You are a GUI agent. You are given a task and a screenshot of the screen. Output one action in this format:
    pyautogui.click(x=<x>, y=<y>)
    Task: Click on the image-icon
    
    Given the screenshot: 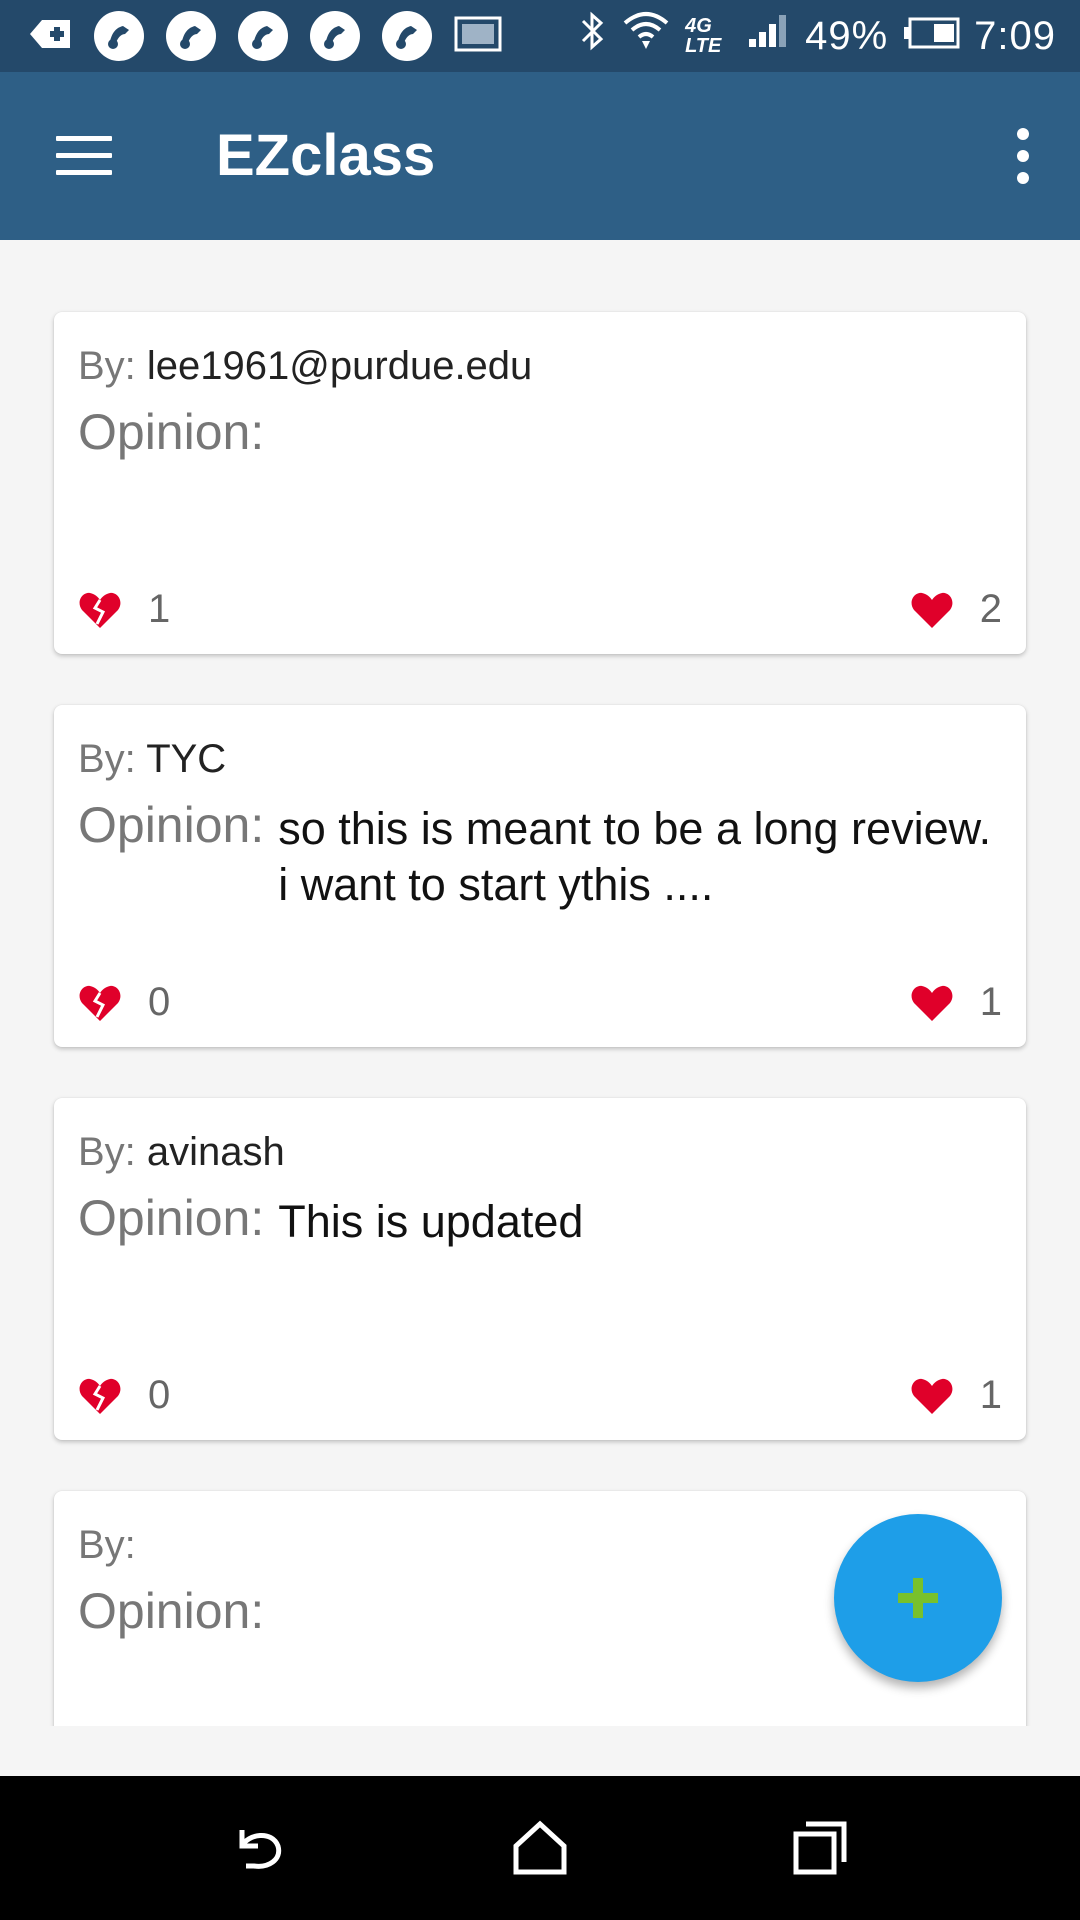 What is the action you would take?
    pyautogui.click(x=478, y=36)
    